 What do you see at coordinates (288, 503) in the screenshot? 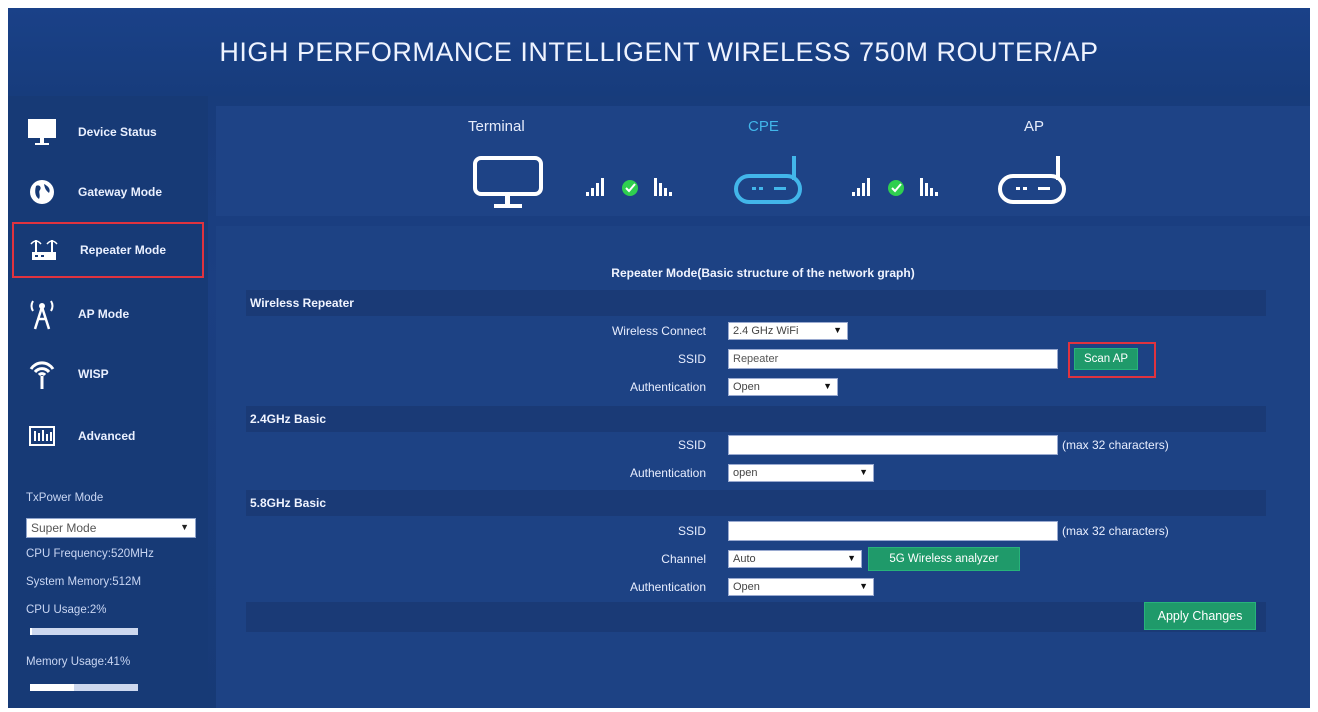
I see `basic-58-title: 5.8GHz Basic` at bounding box center [288, 503].